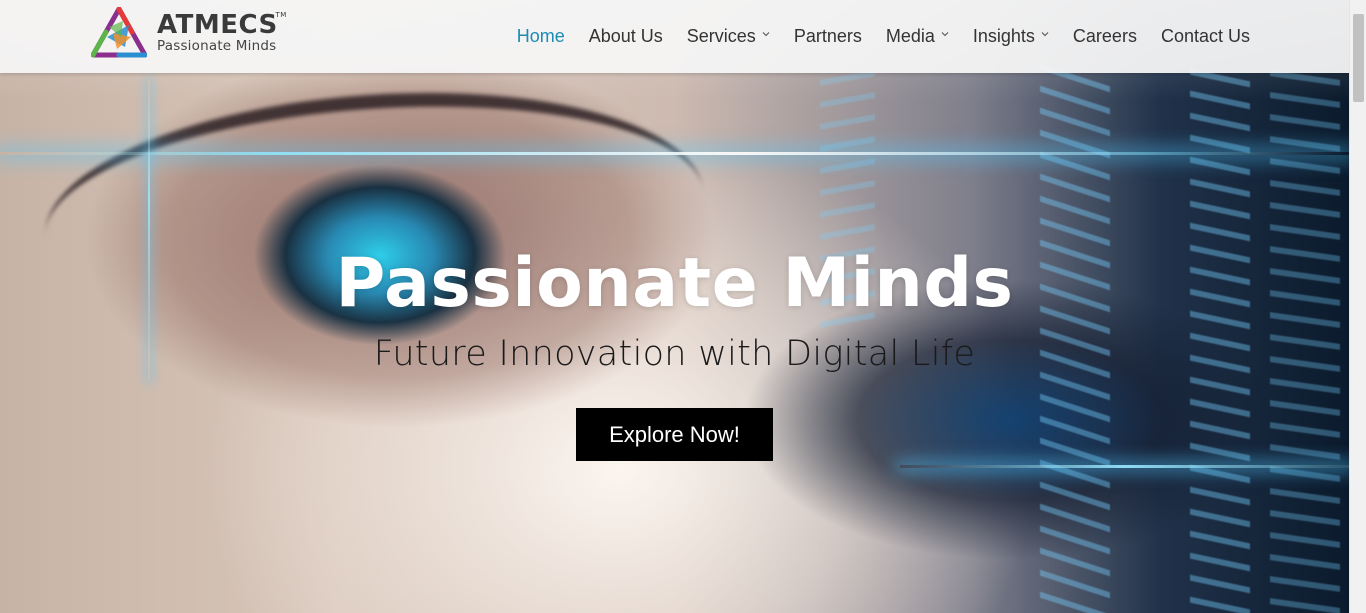 This screenshot has width=1366, height=613. I want to click on trademark-mark: TM, so click(281, 15).